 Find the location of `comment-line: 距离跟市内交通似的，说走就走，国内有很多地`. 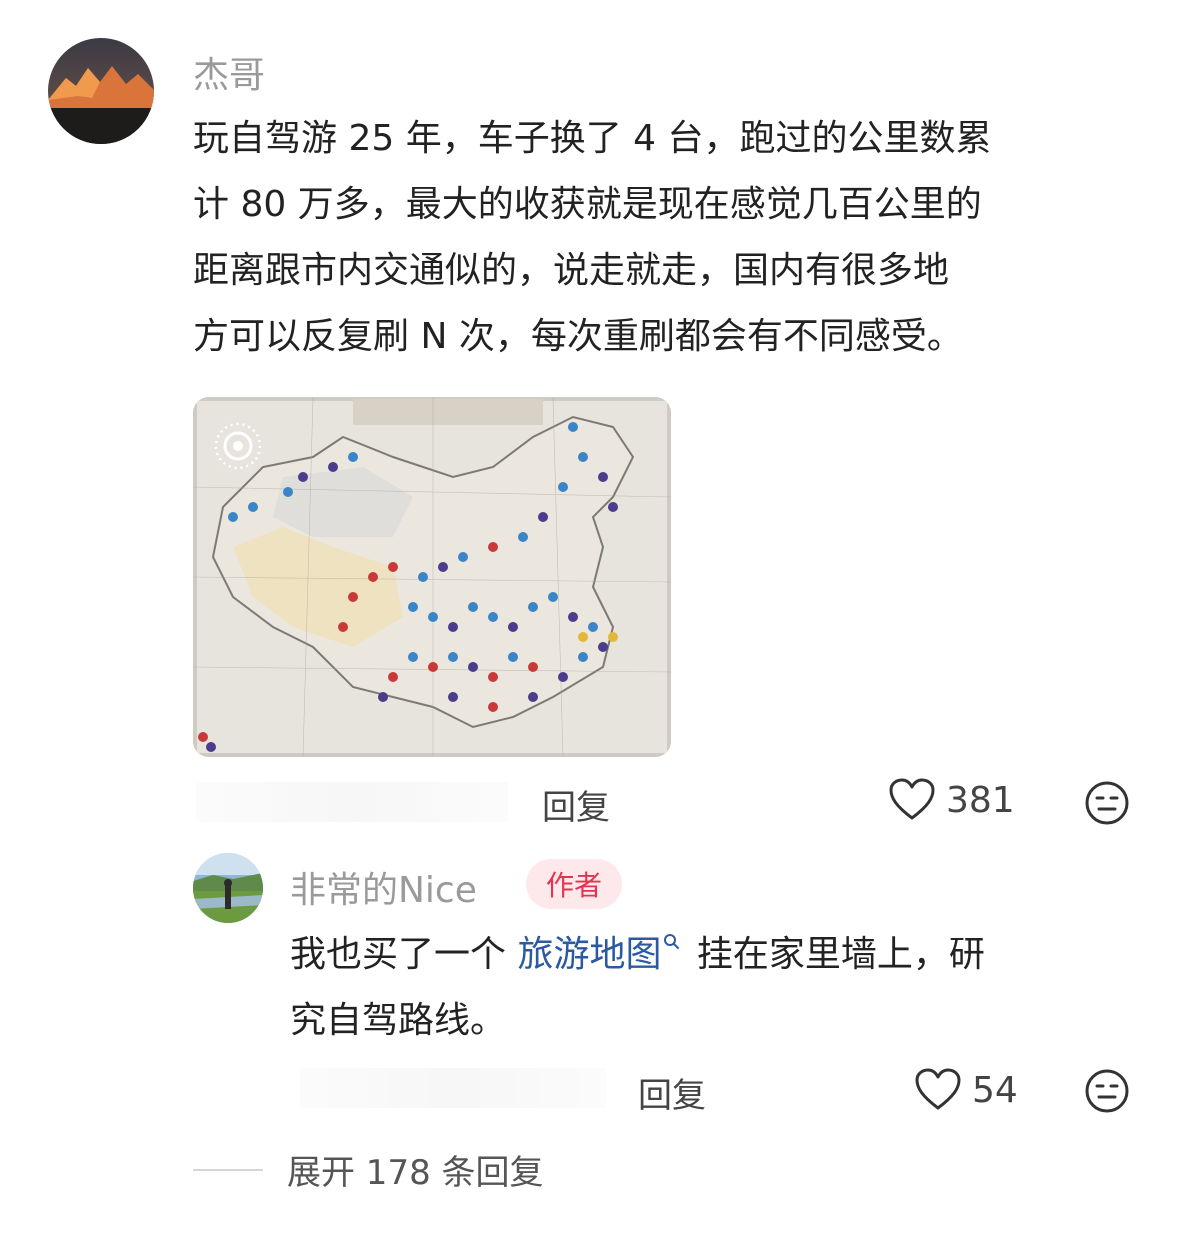

comment-line: 距离跟市内交通似的，说走就走，国内有很多地 is located at coordinates (571, 270).